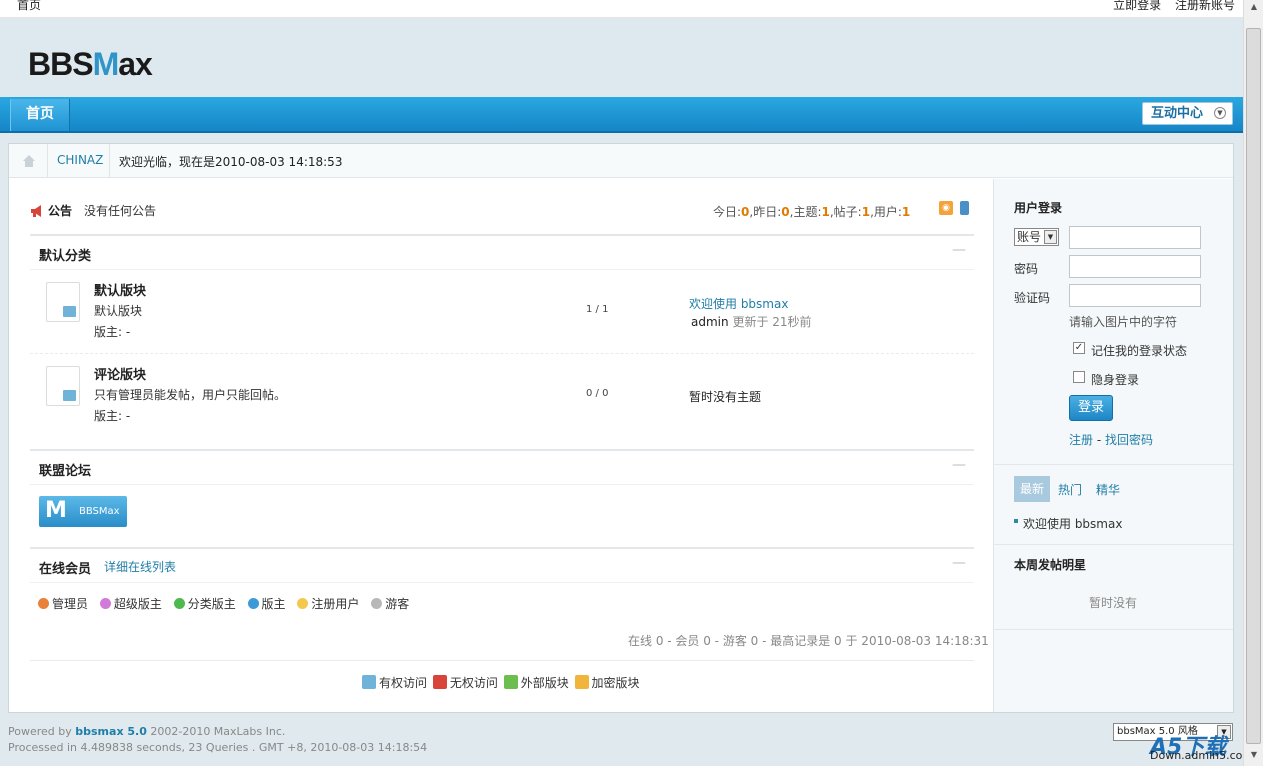  I want to click on tab-latest: 最新, so click(1032, 489).